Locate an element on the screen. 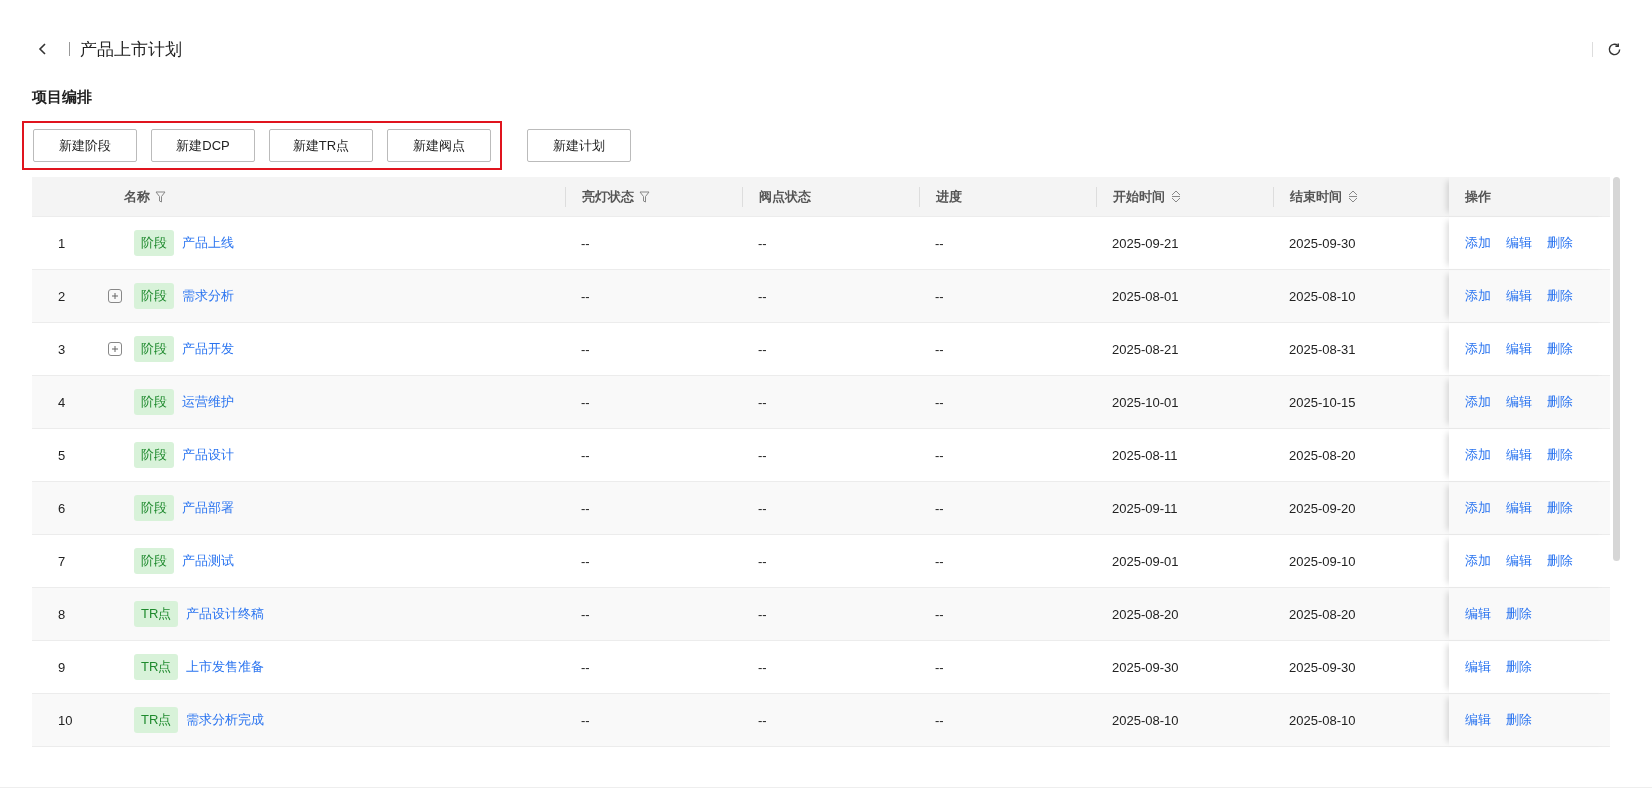 This screenshot has width=1652, height=788. table-cell: 2025-10-01 is located at coordinates (1145, 402).